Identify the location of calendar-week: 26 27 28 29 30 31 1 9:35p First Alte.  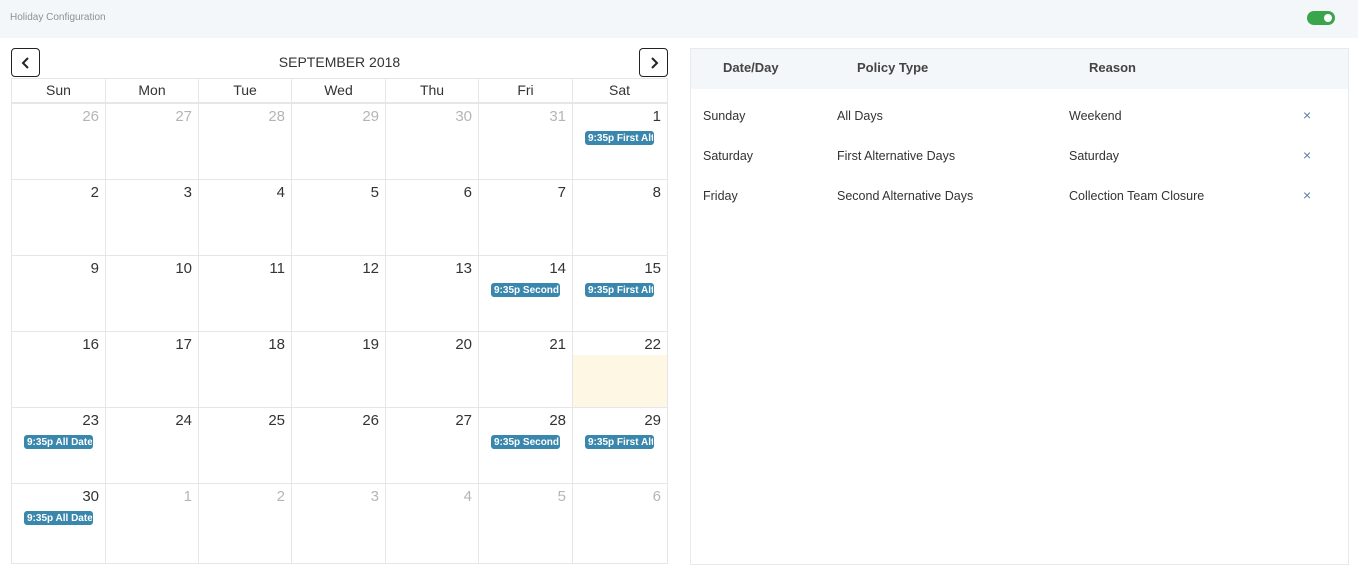
(339, 141).